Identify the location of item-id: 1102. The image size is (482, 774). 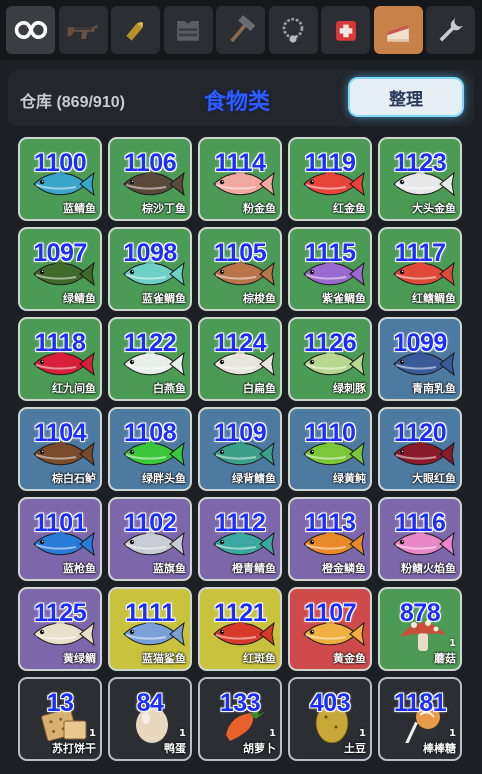
(150, 523).